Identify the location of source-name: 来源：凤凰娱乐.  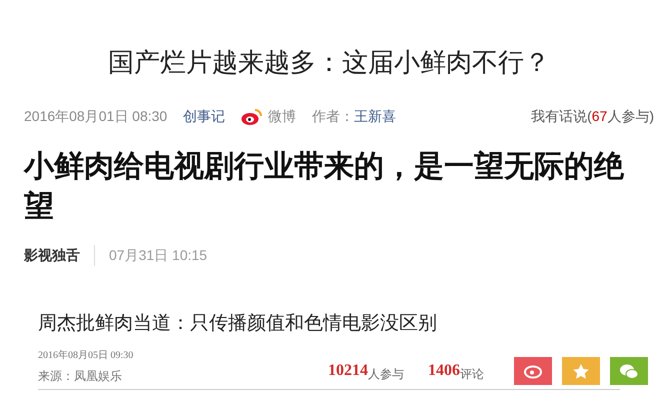
(80, 376).